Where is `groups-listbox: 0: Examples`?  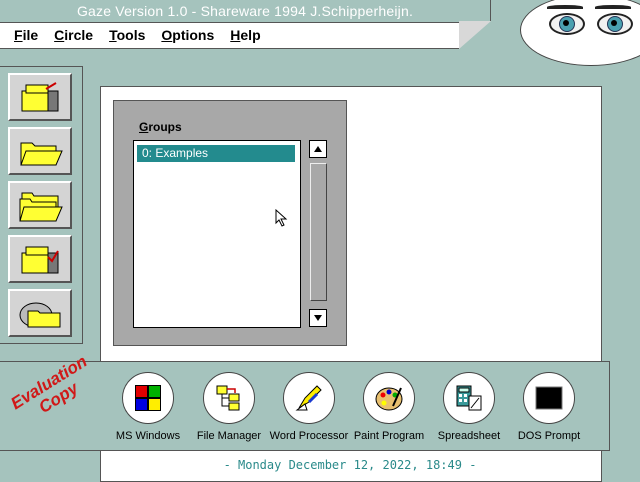
groups-listbox: 0: Examples is located at coordinates (217, 234).